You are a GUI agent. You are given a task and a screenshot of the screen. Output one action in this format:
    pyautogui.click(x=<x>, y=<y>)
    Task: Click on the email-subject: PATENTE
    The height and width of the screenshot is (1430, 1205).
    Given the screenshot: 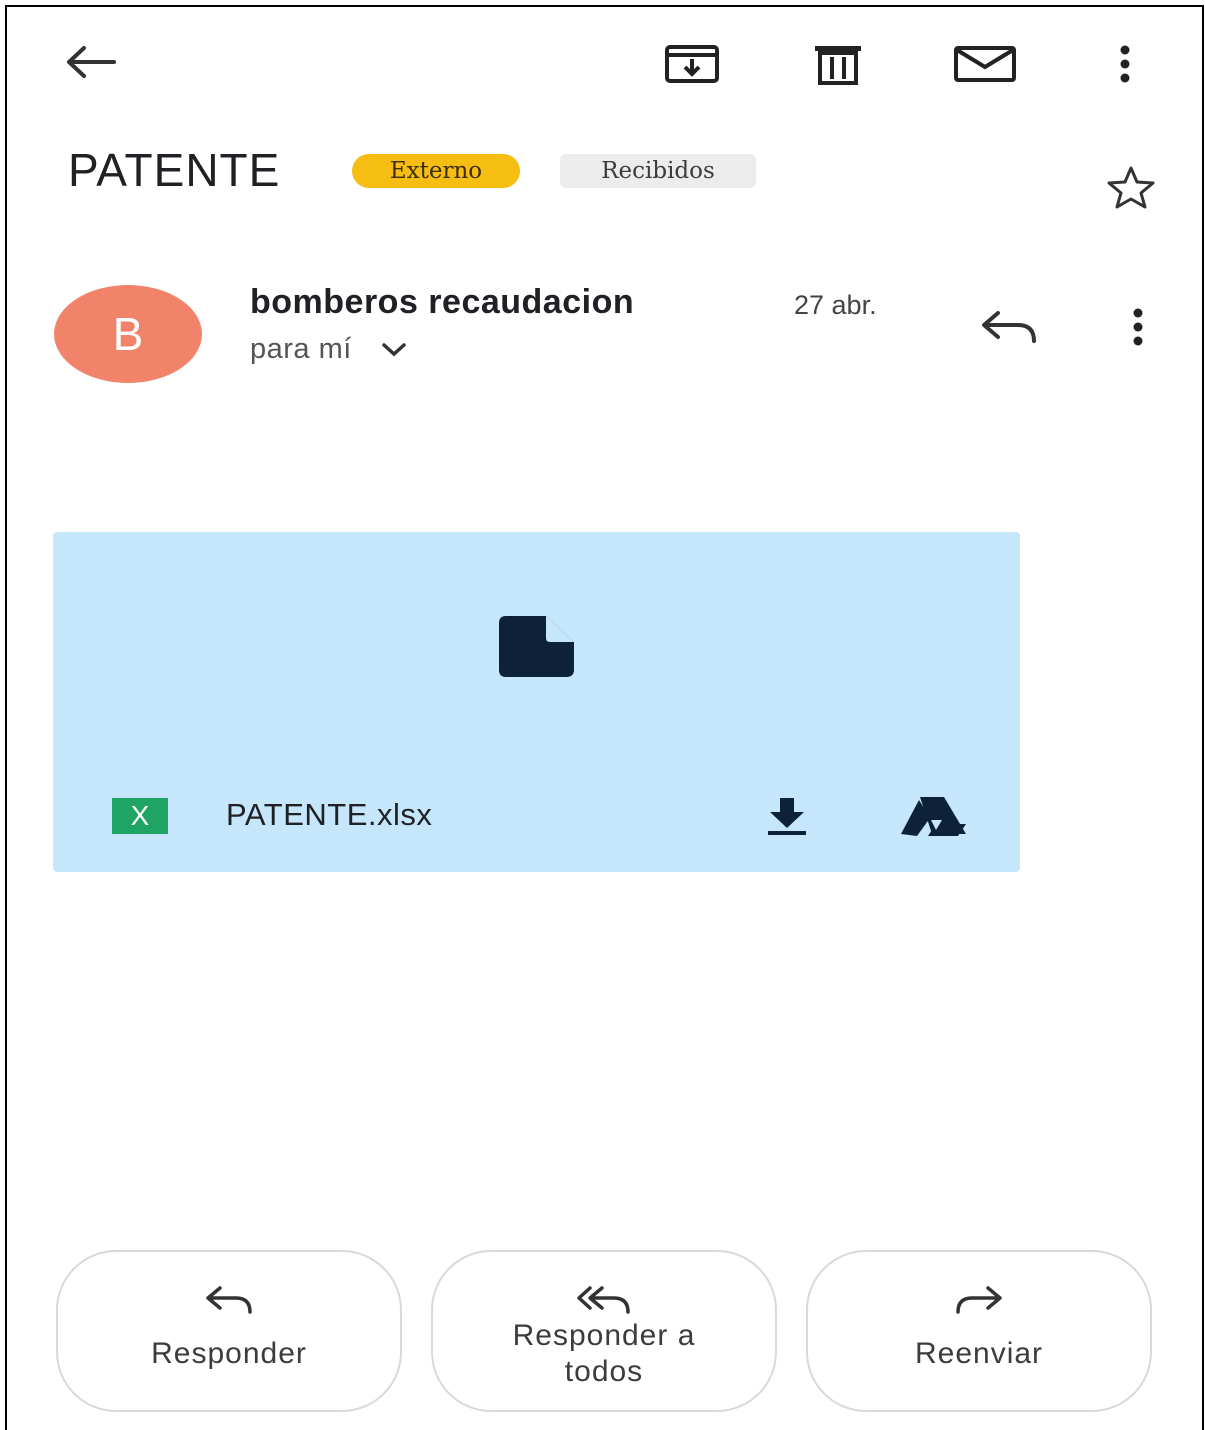 What is the action you would take?
    pyautogui.click(x=174, y=170)
    